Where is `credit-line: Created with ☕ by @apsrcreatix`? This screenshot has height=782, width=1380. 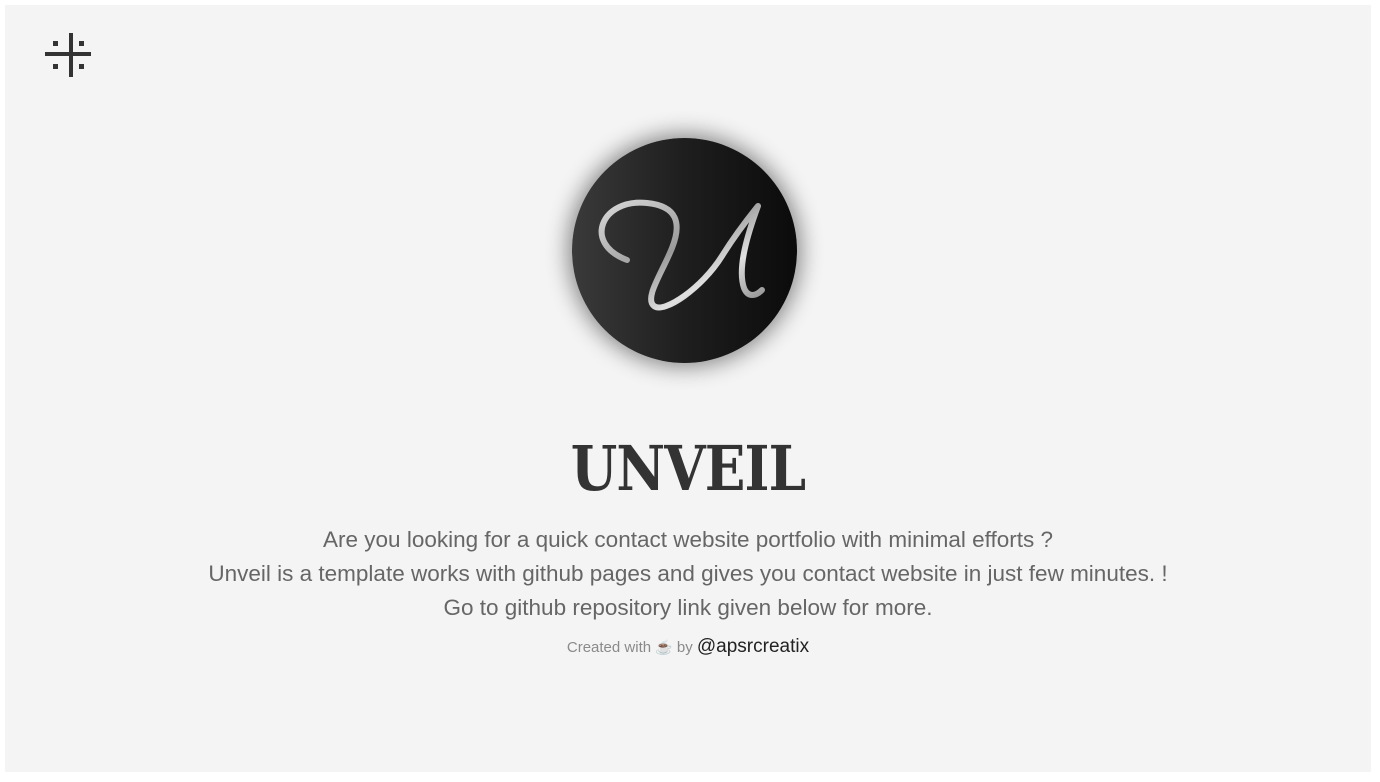
credit-line: Created with ☕ by @apsrcreatix is located at coordinates (688, 647).